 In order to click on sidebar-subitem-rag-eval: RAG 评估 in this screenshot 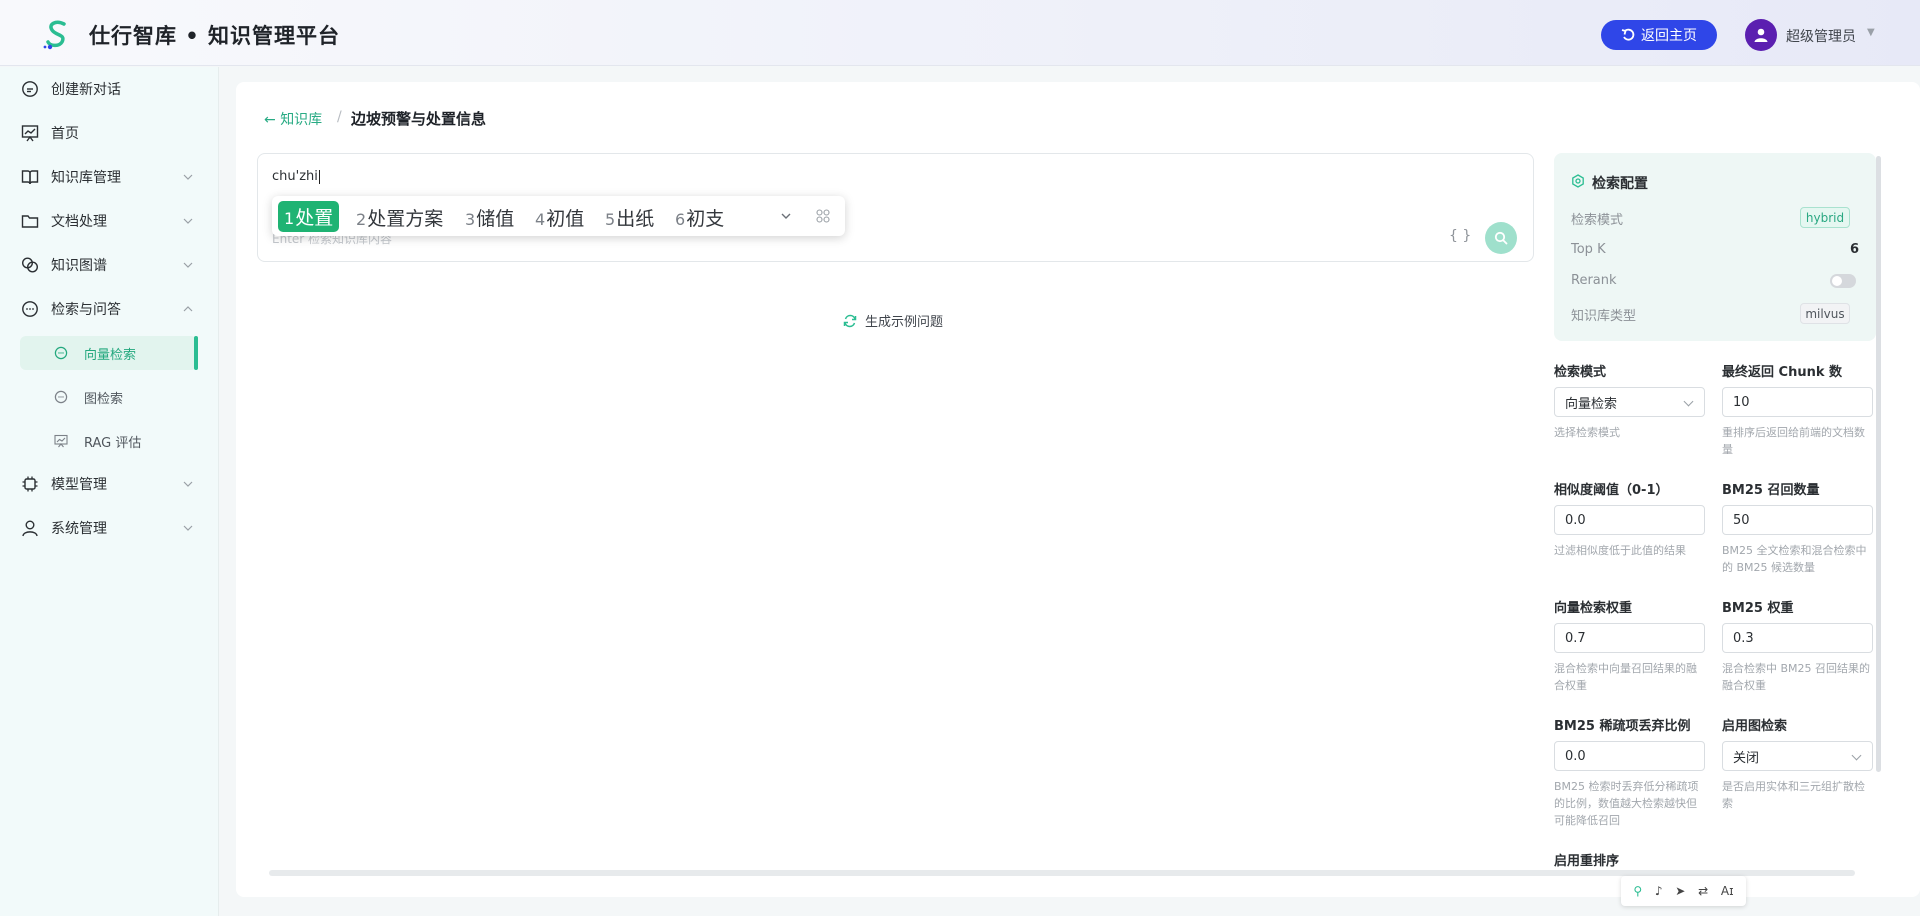, I will do `click(109, 441)`.